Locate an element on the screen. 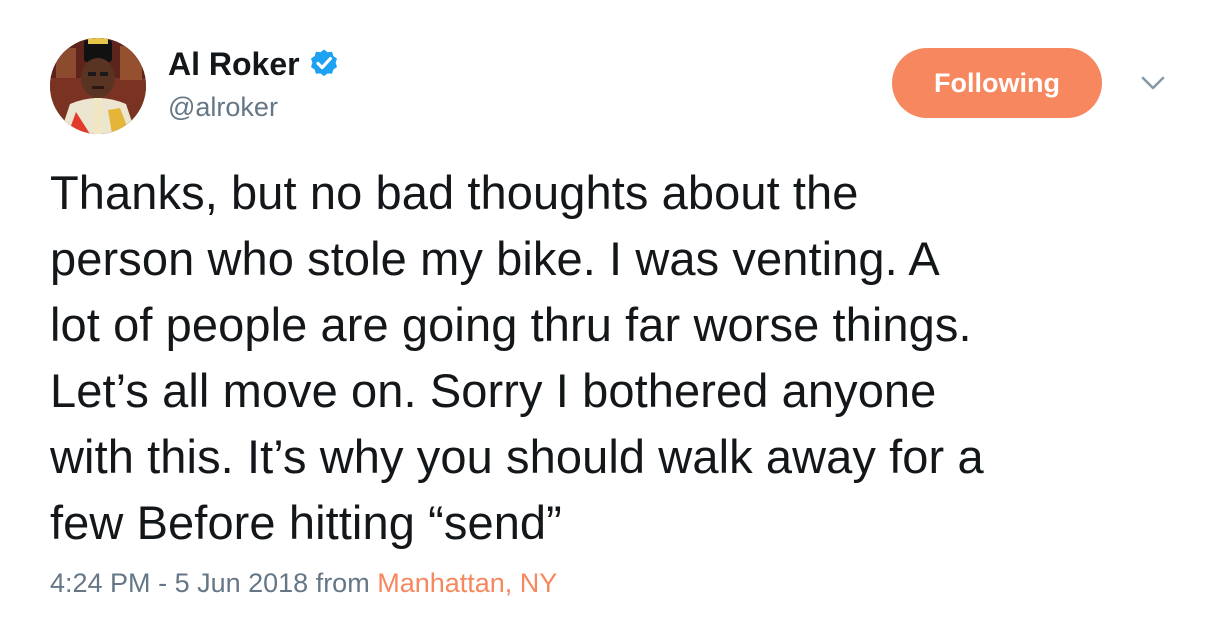 The image size is (1214, 622). user-handle: @alroker is located at coordinates (223, 107).